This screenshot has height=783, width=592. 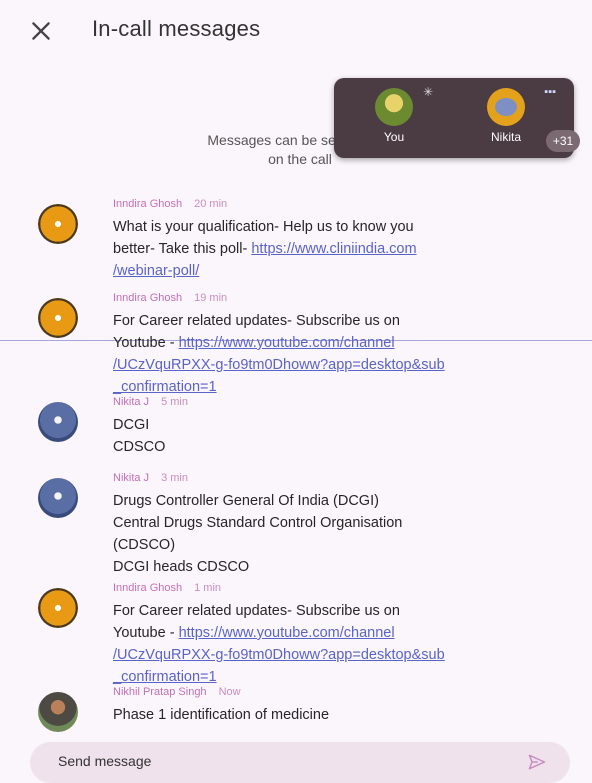 What do you see at coordinates (505, 137) in the screenshot?
I see `participant-name: Nikita` at bounding box center [505, 137].